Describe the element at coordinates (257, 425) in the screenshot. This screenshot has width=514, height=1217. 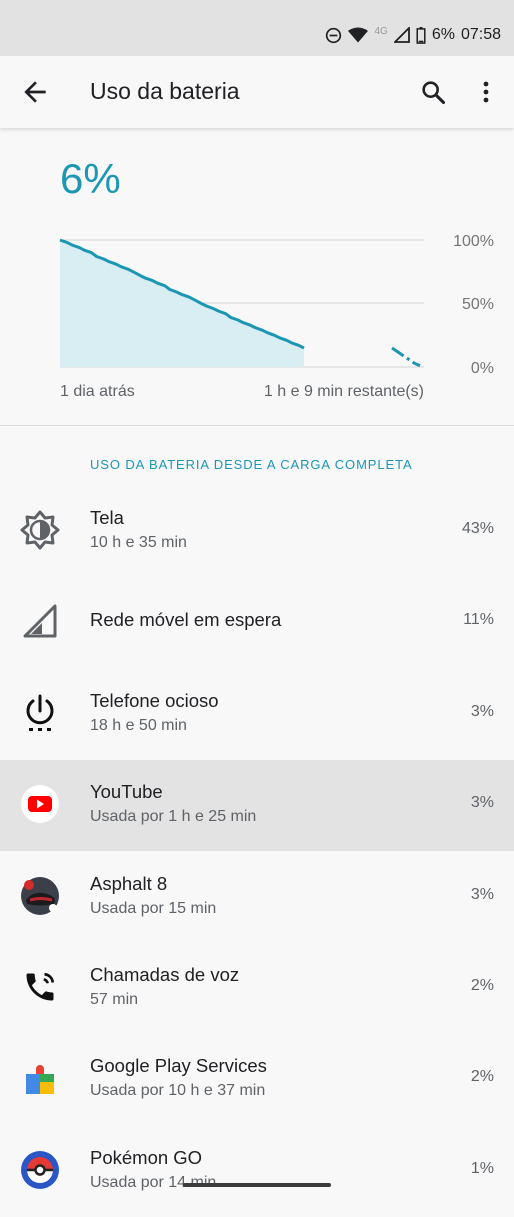
I see `divider` at that location.